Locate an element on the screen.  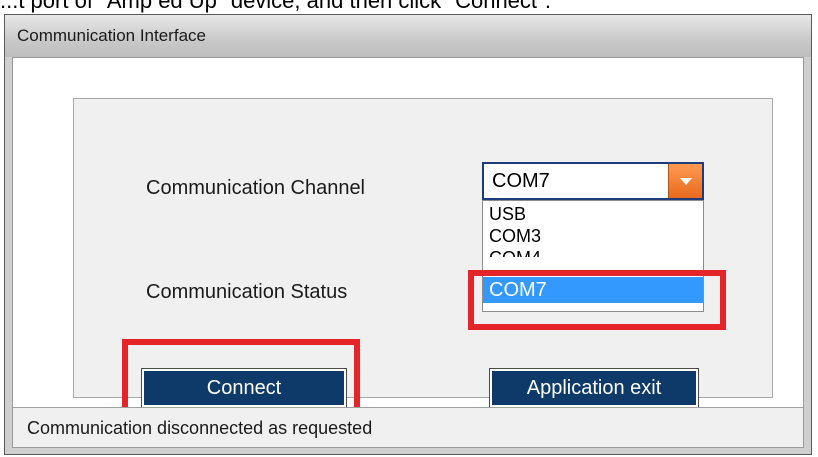
title-bar: Communication Interface is located at coordinates (408, 36).